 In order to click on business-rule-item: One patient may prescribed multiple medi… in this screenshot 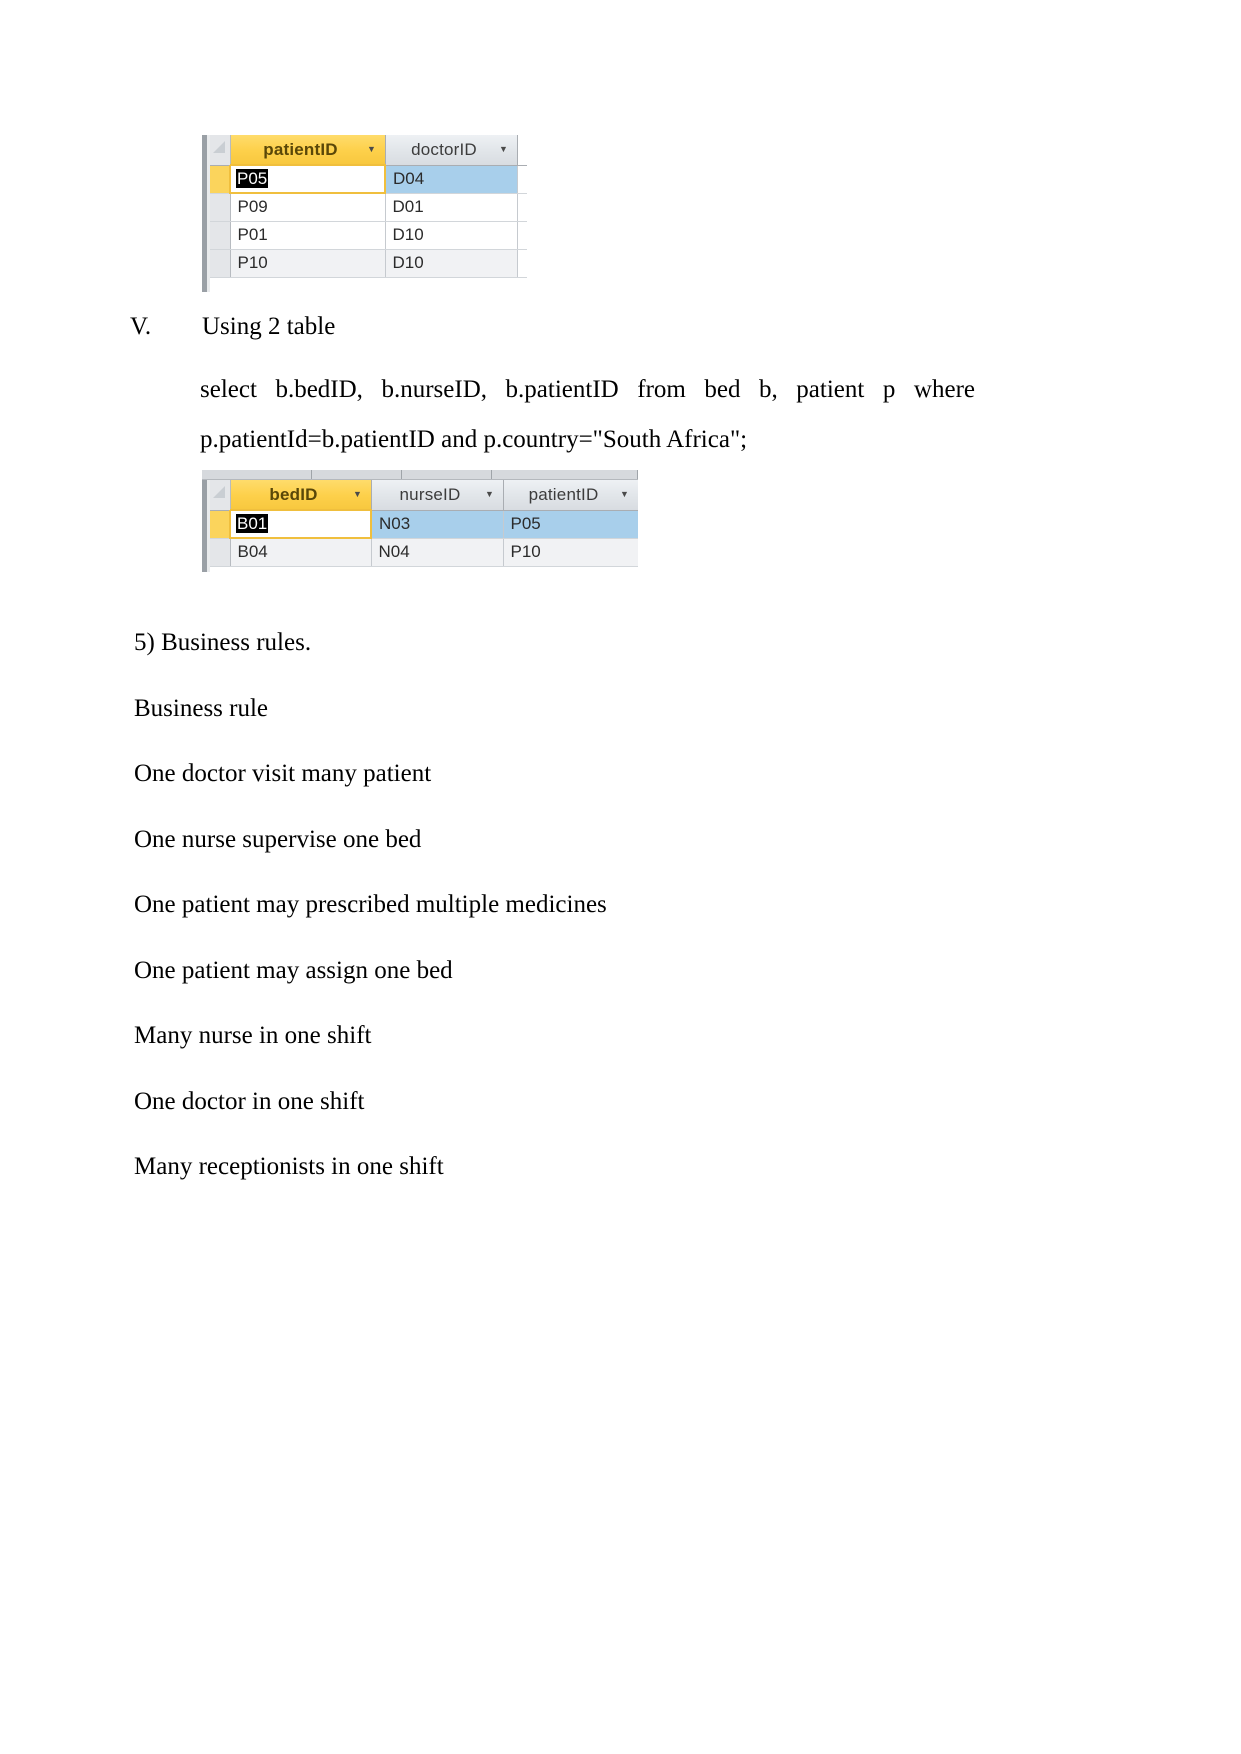, I will do `click(370, 904)`.